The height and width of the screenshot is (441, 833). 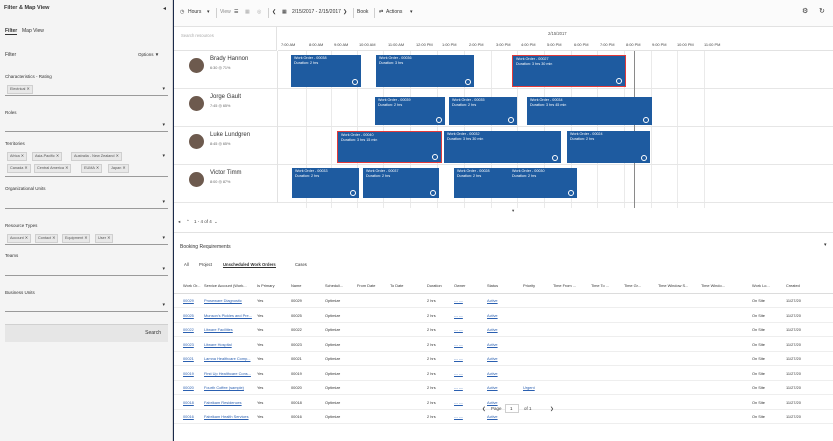 What do you see at coordinates (223, 402) in the screenshot?
I see `table-cell: Fabrikam Residences` at bounding box center [223, 402].